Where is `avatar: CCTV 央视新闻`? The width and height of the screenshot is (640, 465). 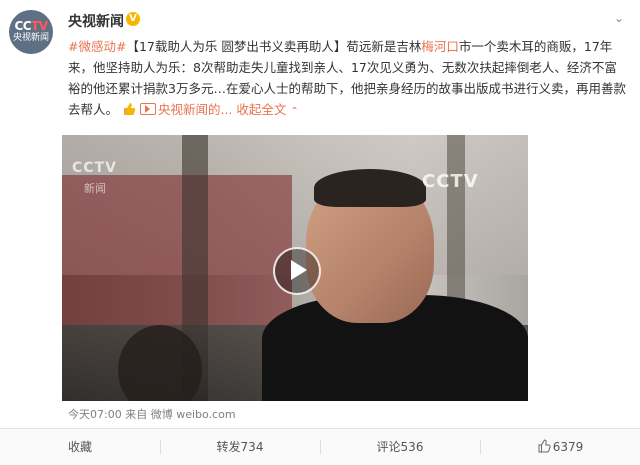
avatar: CCTV 央视新闻 is located at coordinates (31, 32).